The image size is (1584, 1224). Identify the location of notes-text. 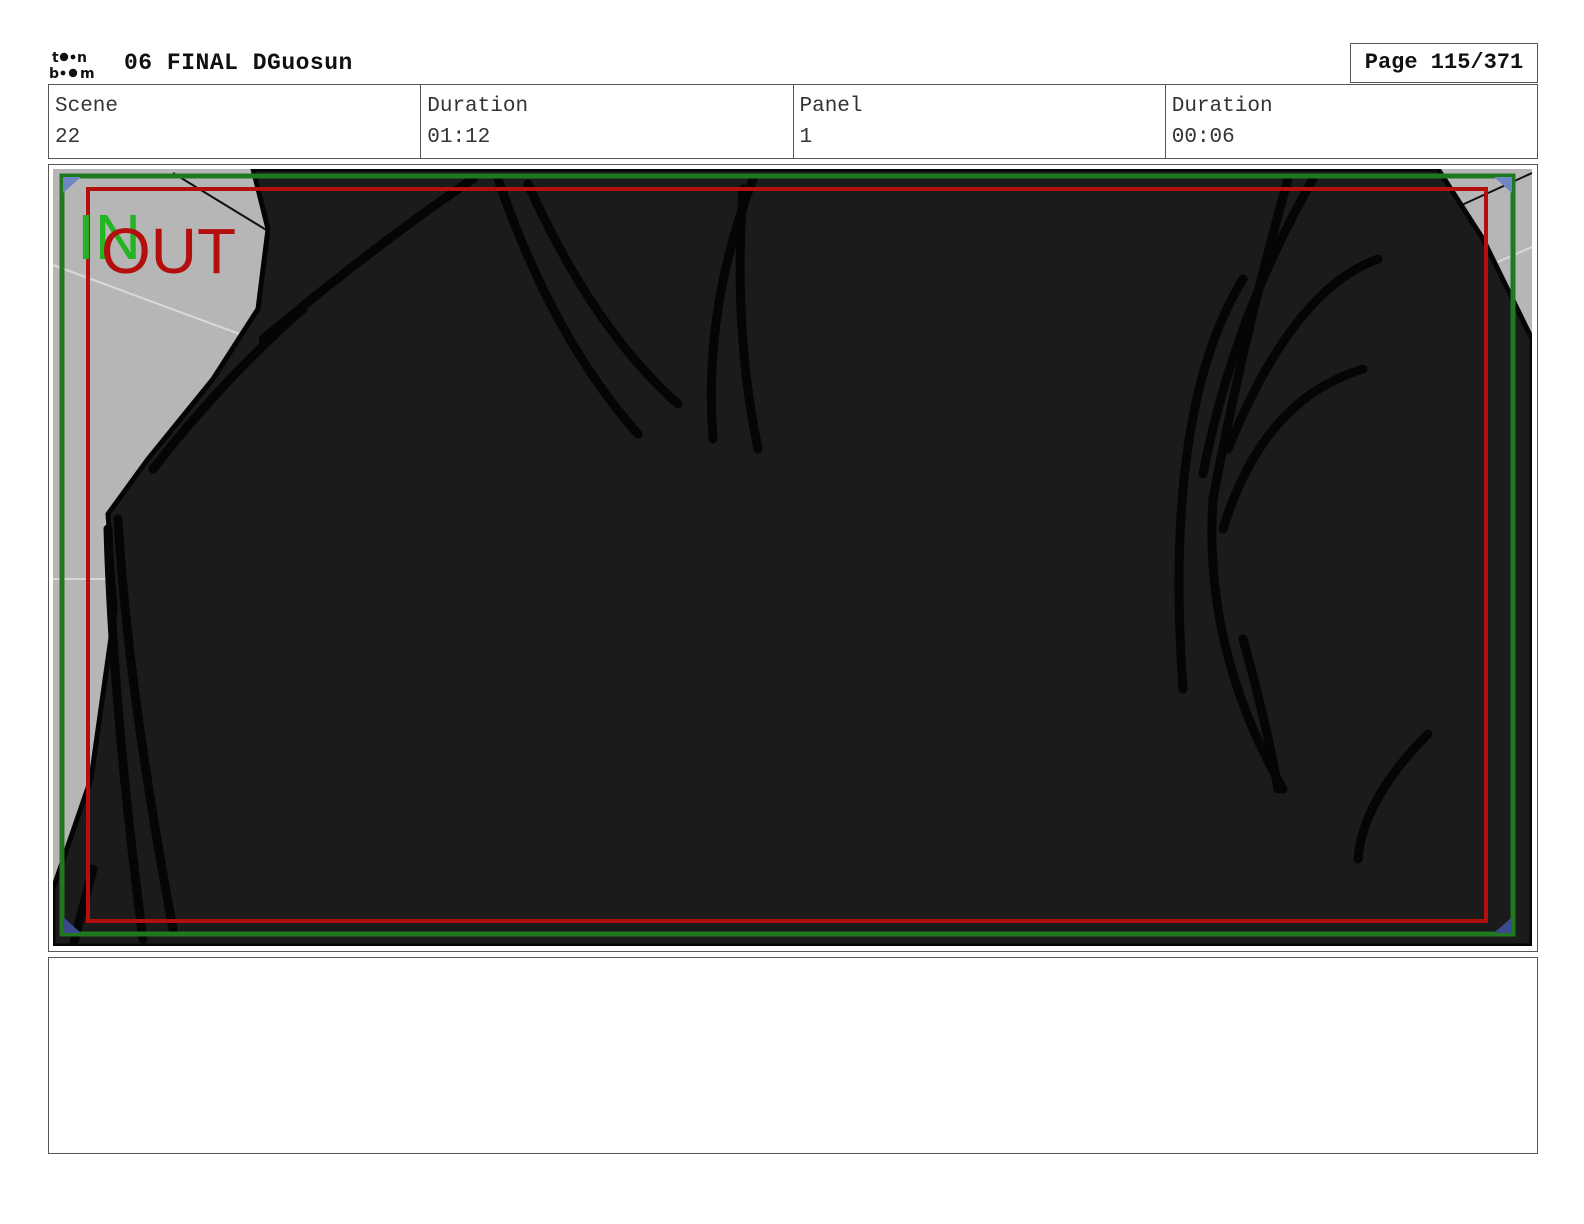
(793, 966).